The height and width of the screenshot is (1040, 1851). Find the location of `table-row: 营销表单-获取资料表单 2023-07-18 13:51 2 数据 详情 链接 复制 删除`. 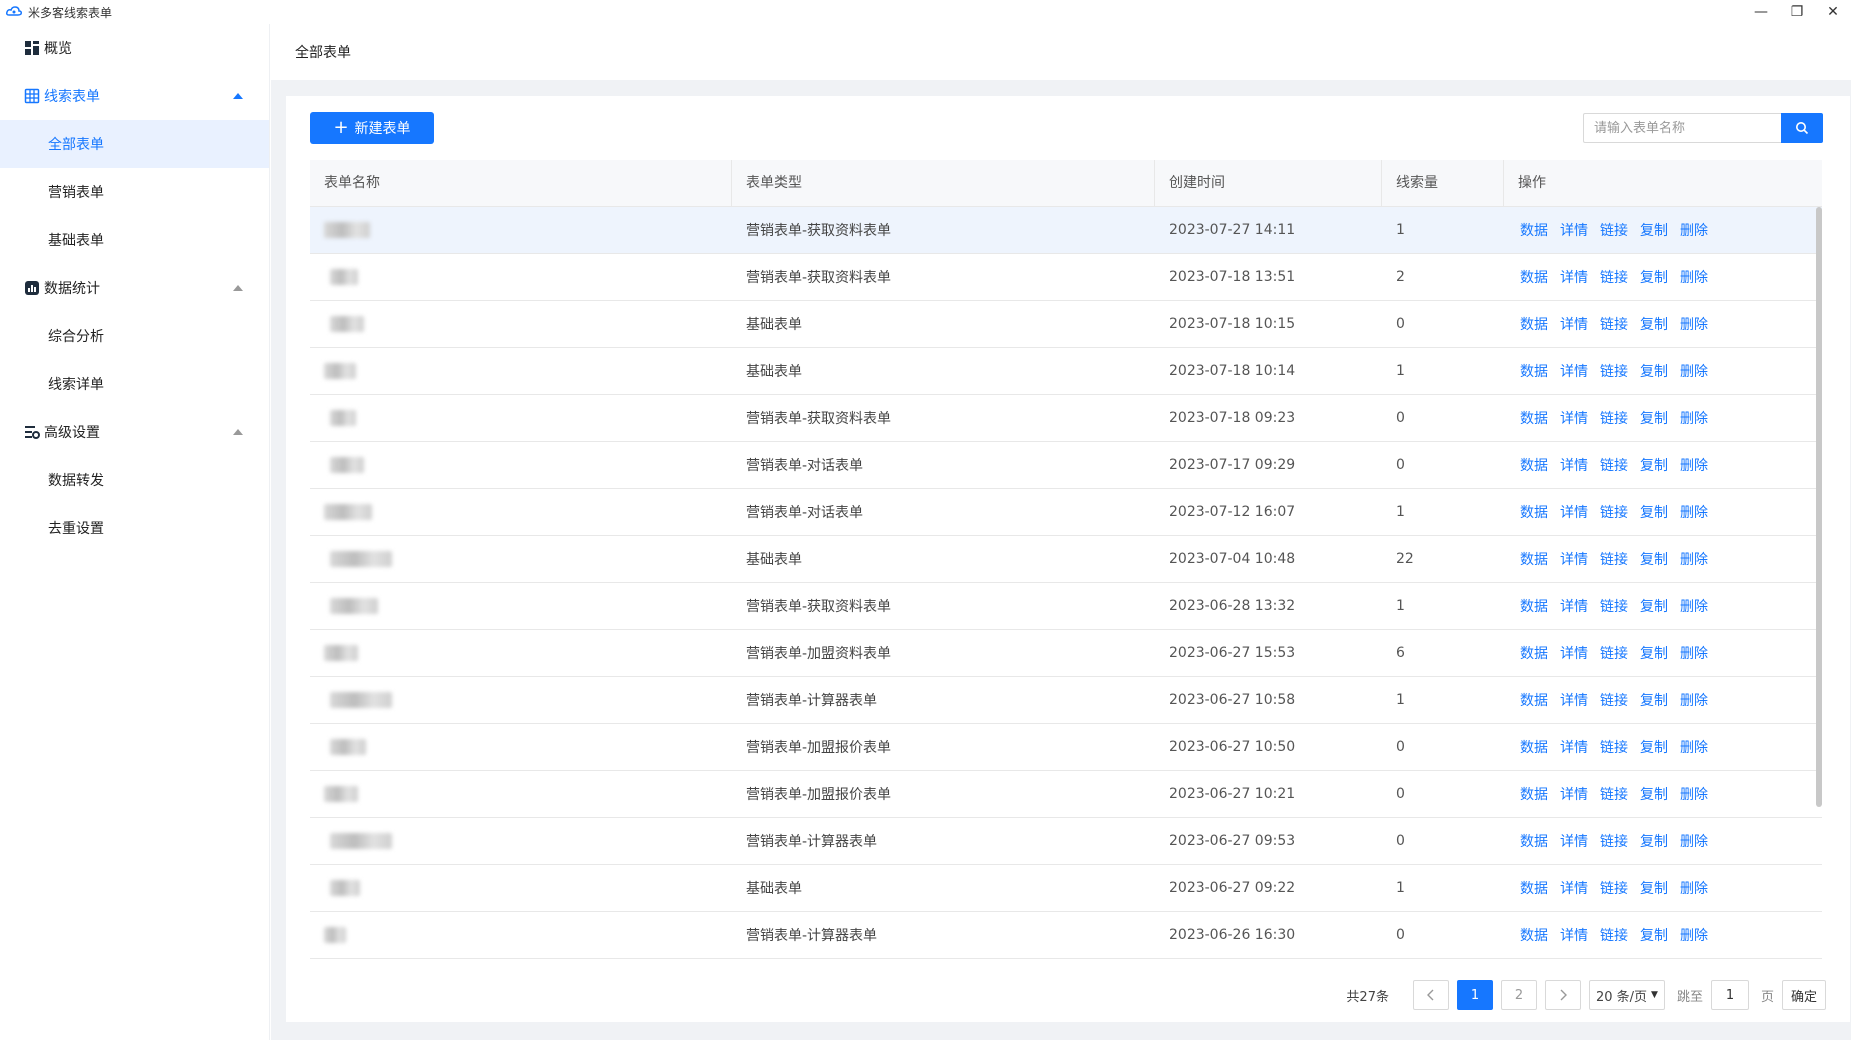

table-row: 营销表单-获取资料表单 2023-07-18 13:51 2 数据 详情 链接 复制 删除 is located at coordinates (1066, 277).